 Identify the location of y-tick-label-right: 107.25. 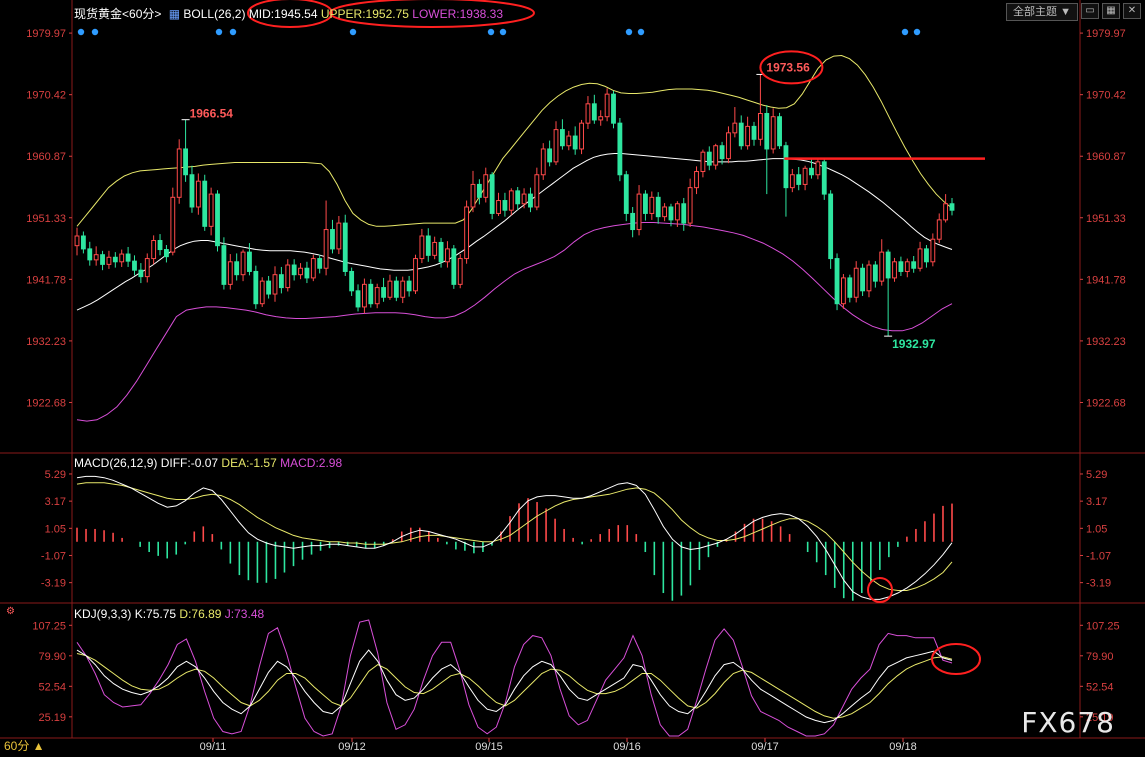
(1103, 626).